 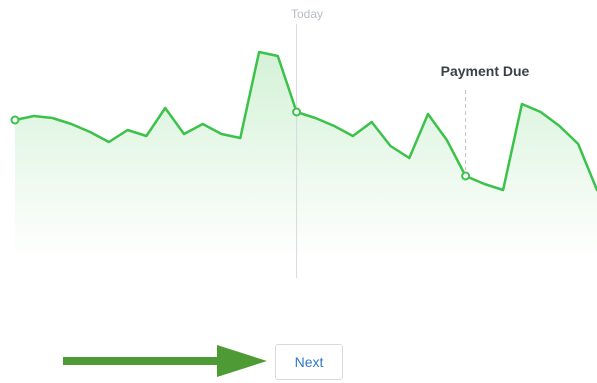 What do you see at coordinates (309, 362) in the screenshot?
I see `next-button: Next` at bounding box center [309, 362].